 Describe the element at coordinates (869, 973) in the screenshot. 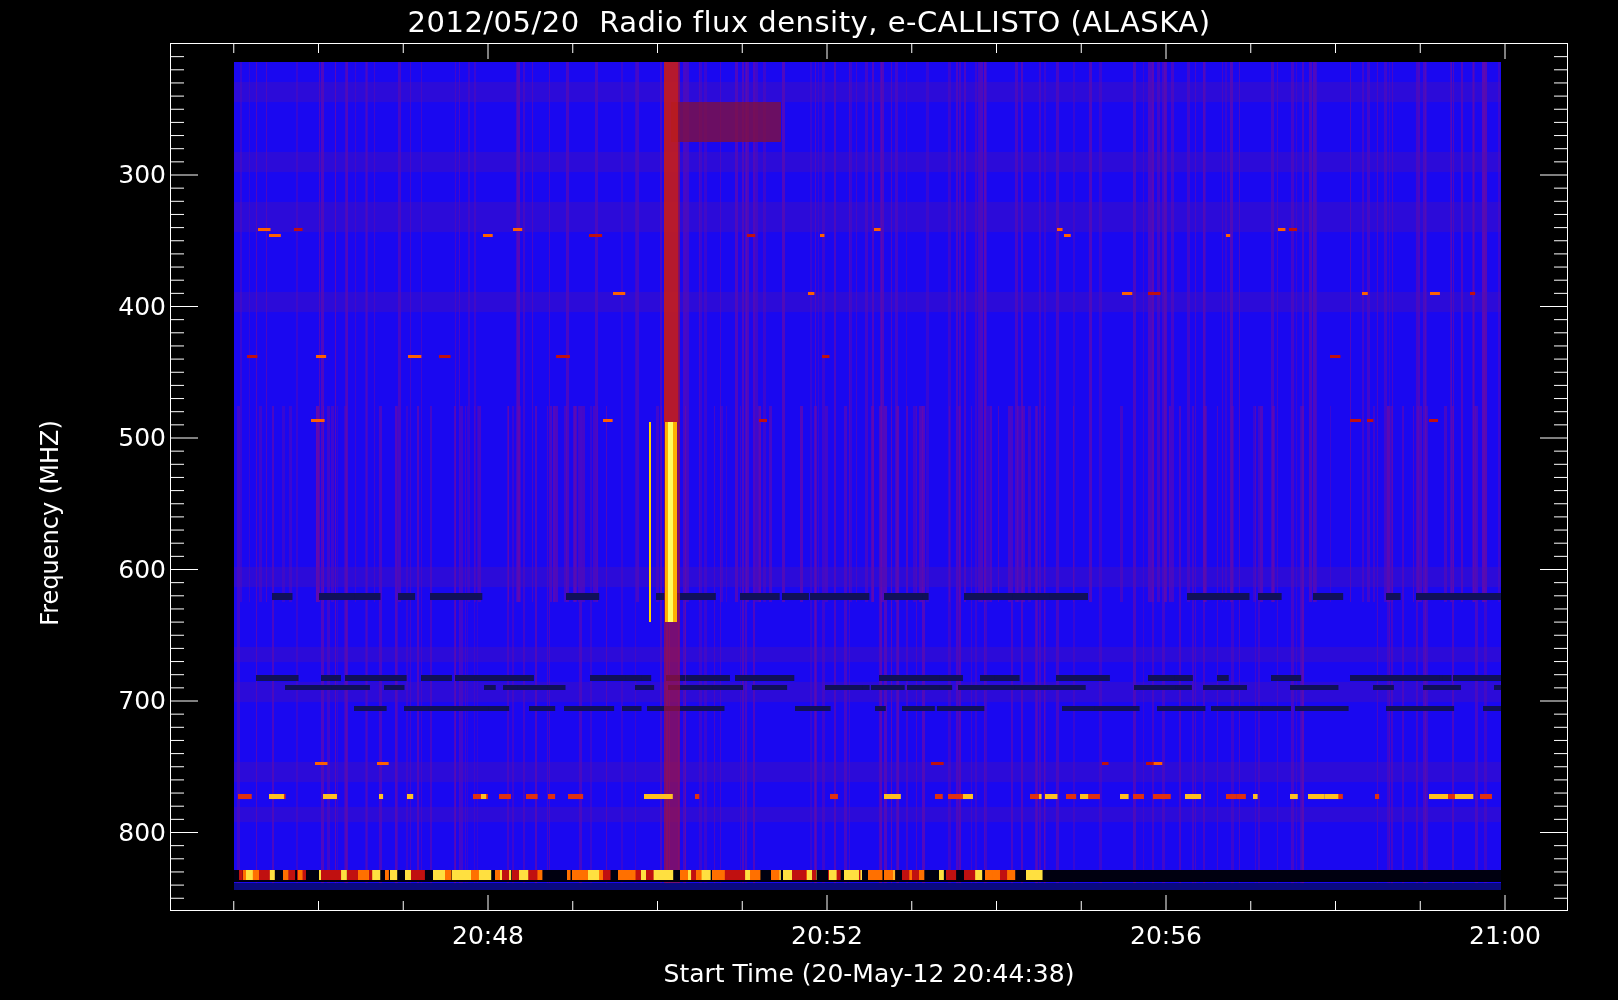

I see `x-axis-label: Start Time (20-May-12 20:44:38)` at that location.